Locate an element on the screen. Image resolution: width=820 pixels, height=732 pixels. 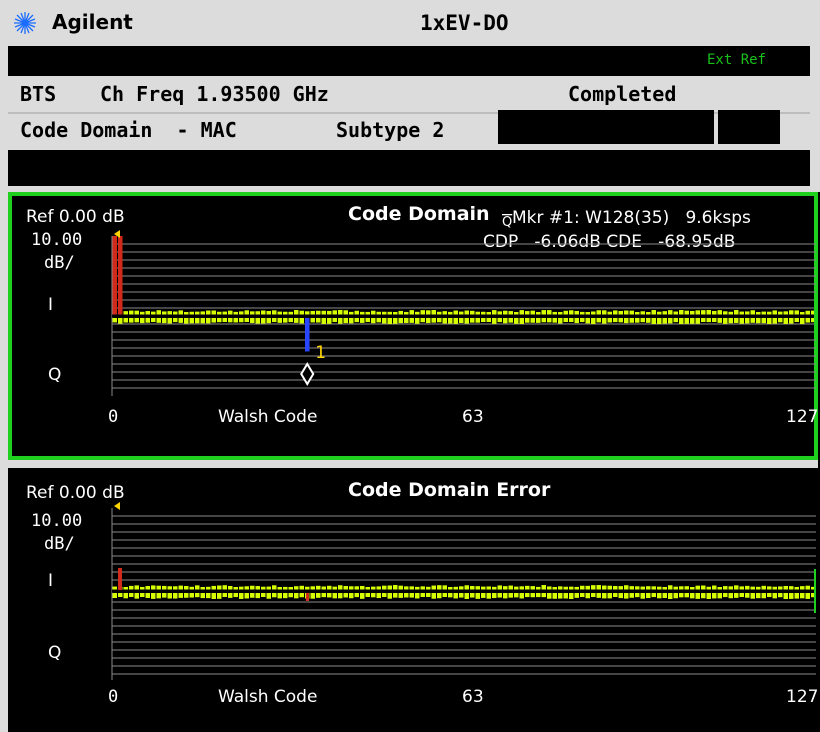
chart-title: Code Domain is located at coordinates (419, 214).